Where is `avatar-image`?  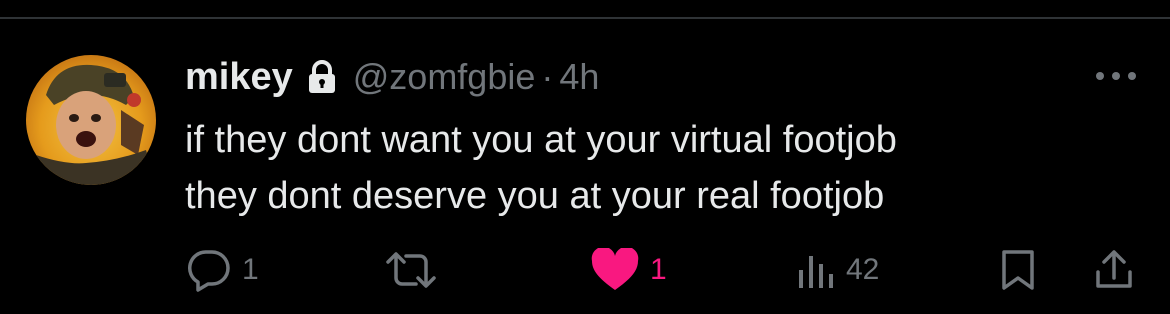 avatar-image is located at coordinates (91, 120).